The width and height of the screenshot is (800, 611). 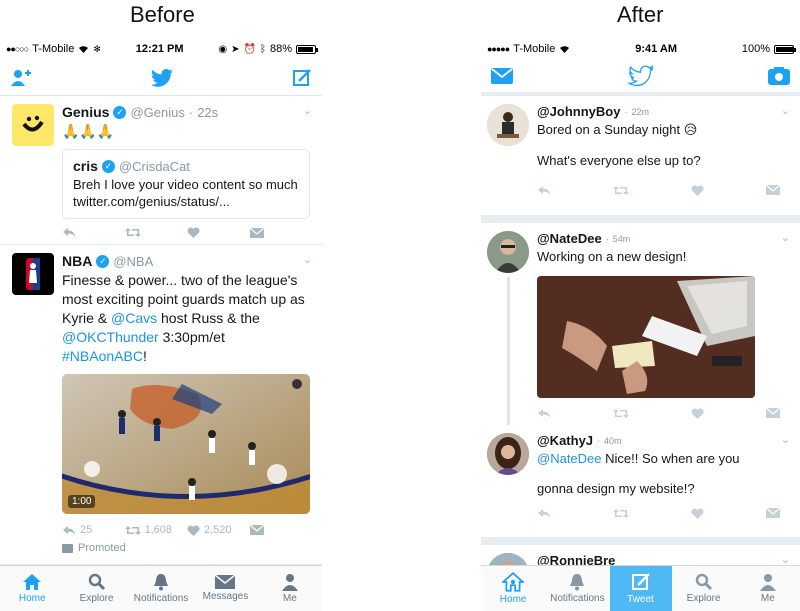 What do you see at coordinates (157, 112) in the screenshot?
I see `tweet-handle: @Genius` at bounding box center [157, 112].